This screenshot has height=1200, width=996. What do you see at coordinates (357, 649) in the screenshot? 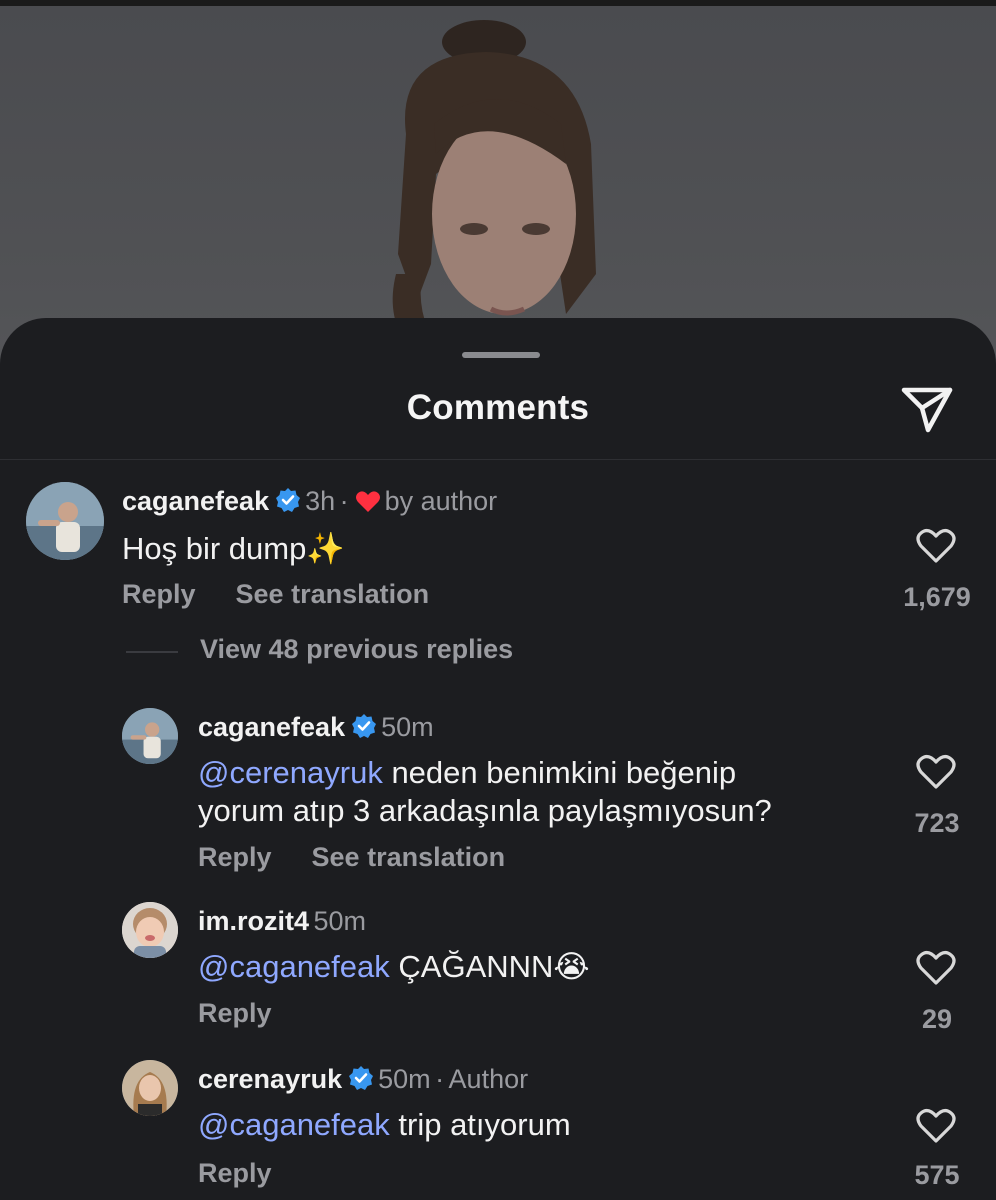
I see `view-replies-label: View 48 previous replies` at bounding box center [357, 649].